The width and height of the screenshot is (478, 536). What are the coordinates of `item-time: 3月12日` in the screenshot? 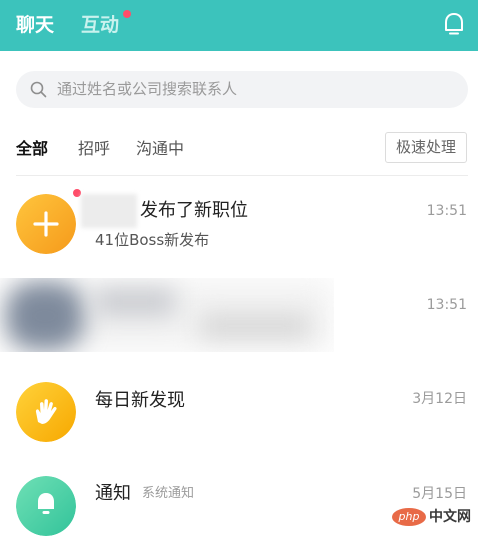 It's located at (439, 399).